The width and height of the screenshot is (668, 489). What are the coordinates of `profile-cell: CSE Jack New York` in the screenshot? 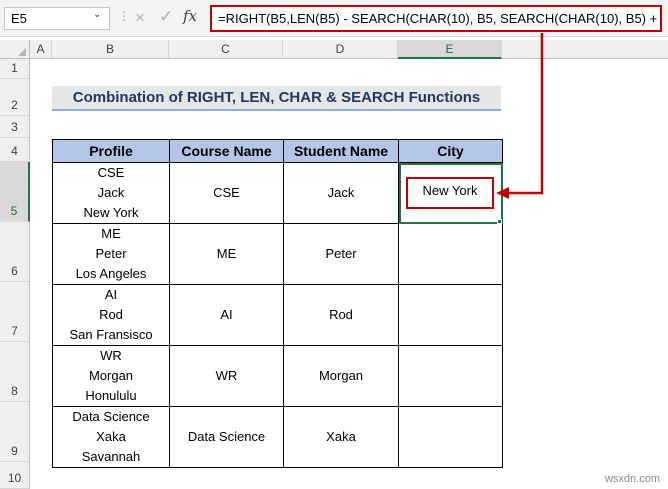 It's located at (111, 193).